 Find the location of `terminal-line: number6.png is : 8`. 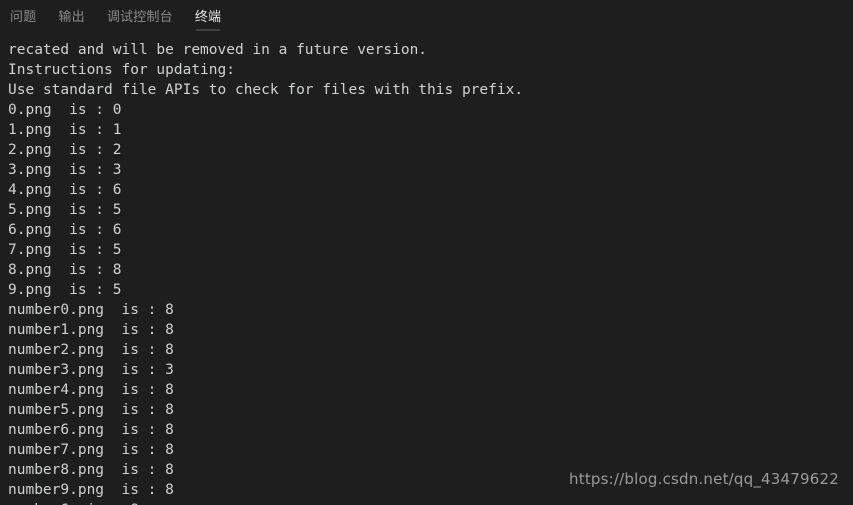

terminal-line: number6.png is : 8 is located at coordinates (91, 430).